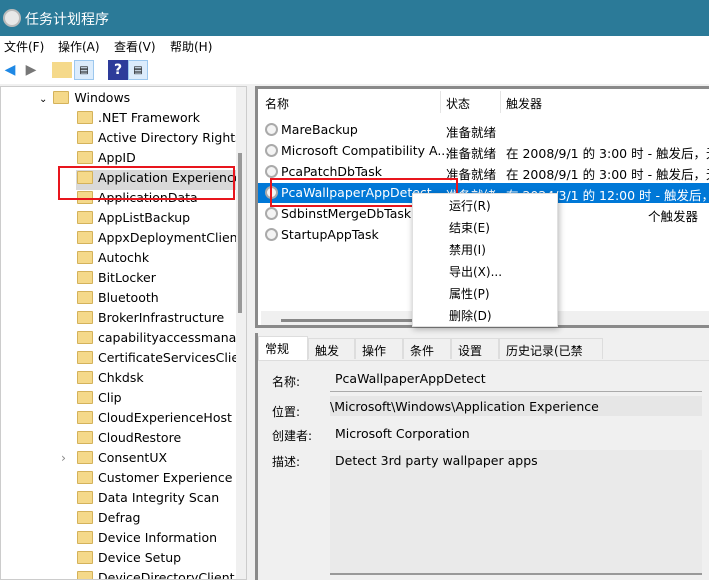  What do you see at coordinates (144, 217) in the screenshot?
I see `tree-item-label: AppListBackup` at bounding box center [144, 217].